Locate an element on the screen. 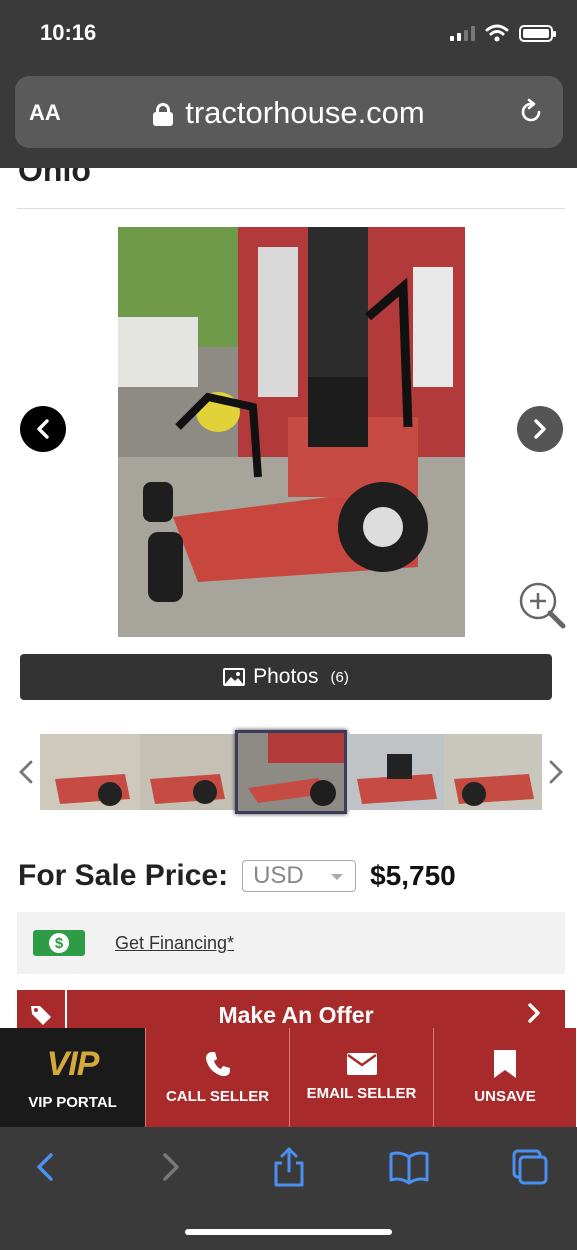  url-text: tractorhouse.com is located at coordinates (305, 112).